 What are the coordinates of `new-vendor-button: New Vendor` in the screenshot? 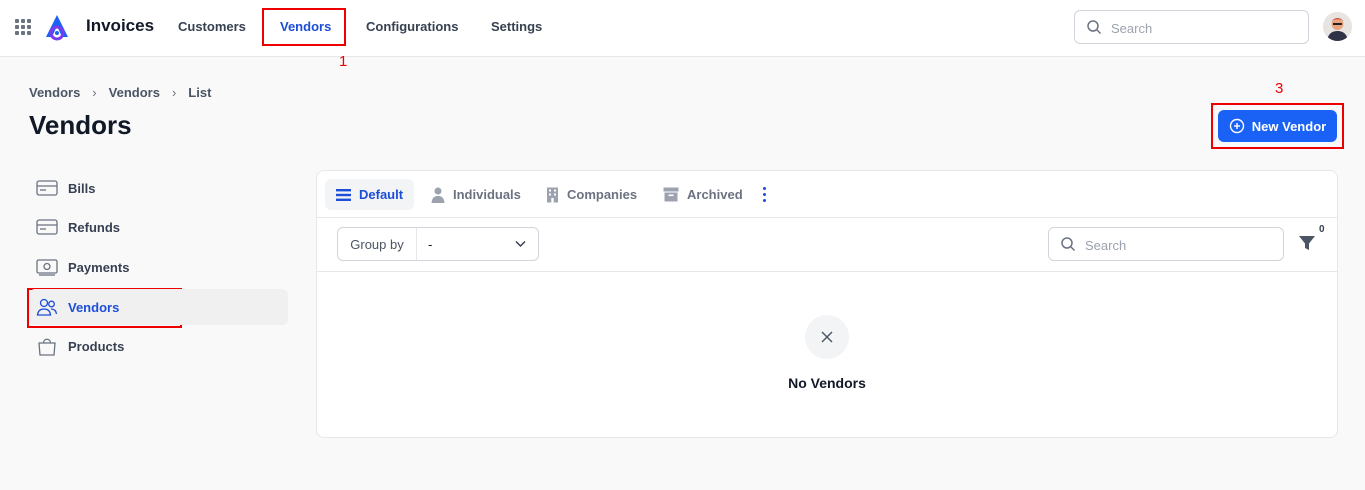 It's located at (1277, 126).